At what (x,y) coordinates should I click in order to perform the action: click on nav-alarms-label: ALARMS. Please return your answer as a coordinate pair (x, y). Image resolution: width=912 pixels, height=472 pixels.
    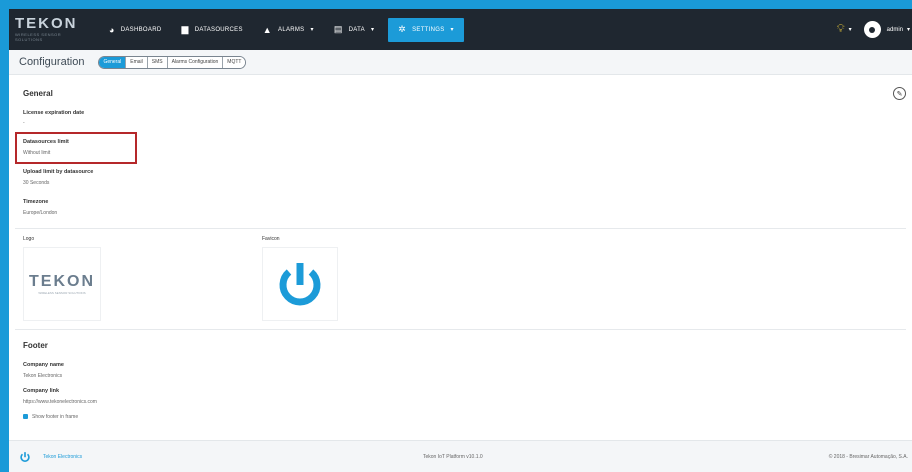
    Looking at the image, I should click on (291, 29).